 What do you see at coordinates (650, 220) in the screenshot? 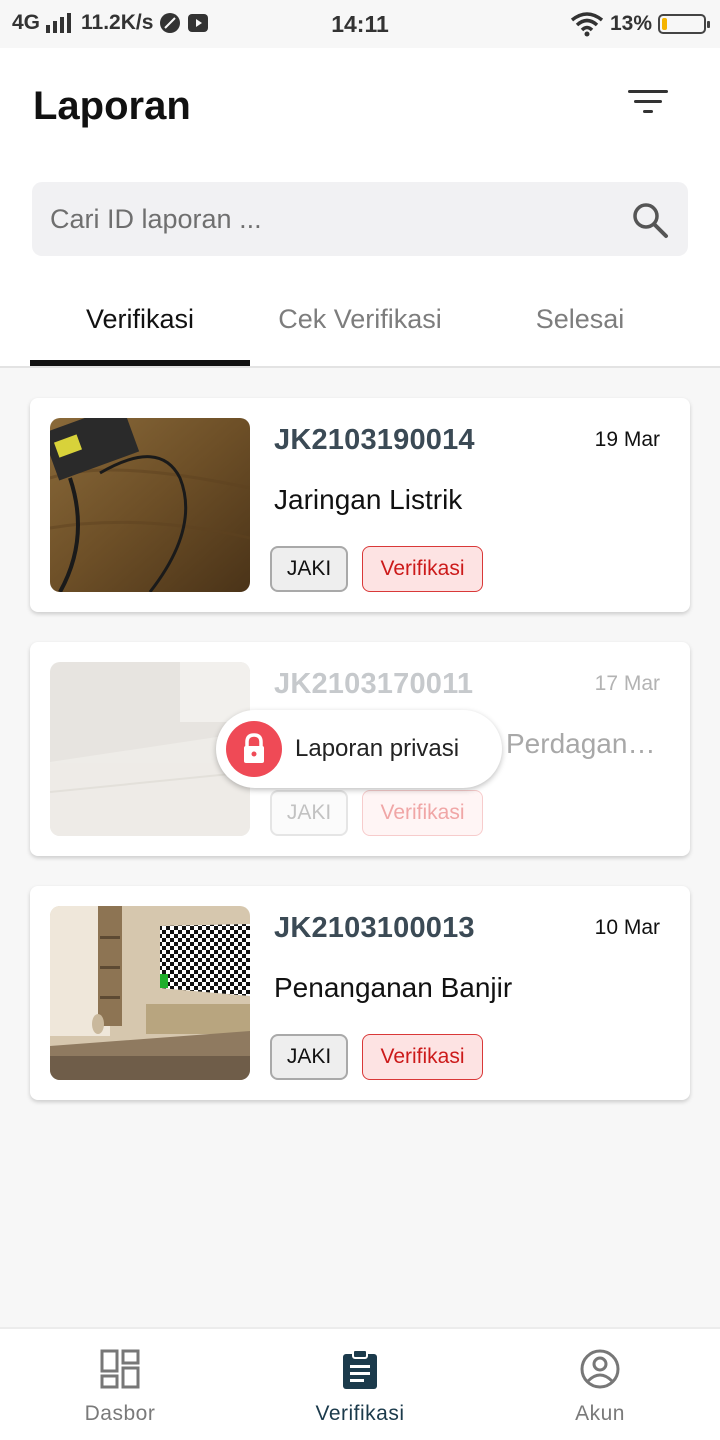
I see `search-icon` at bounding box center [650, 220].